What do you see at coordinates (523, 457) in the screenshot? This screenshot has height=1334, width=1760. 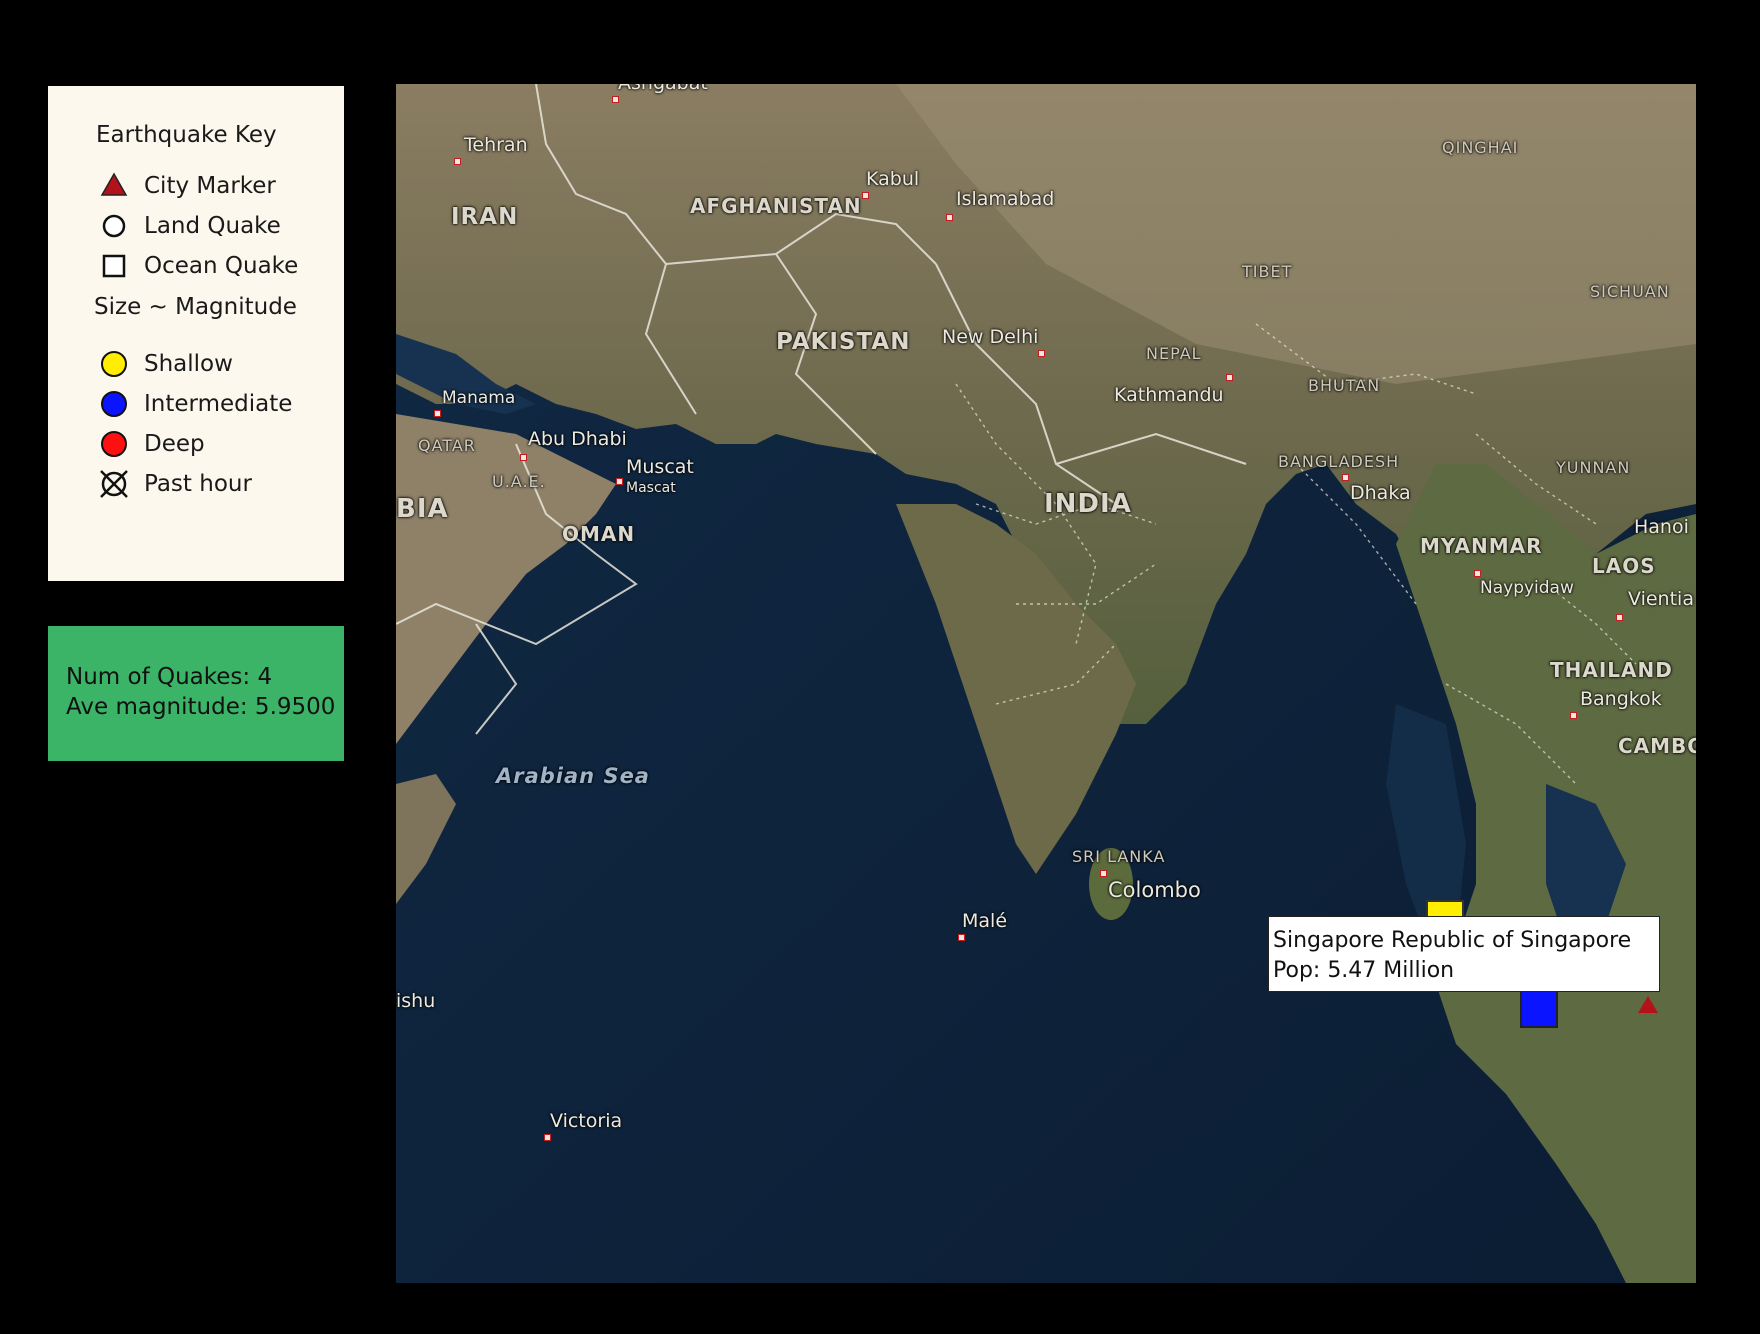 I see `city-dot-abu-dhabi` at bounding box center [523, 457].